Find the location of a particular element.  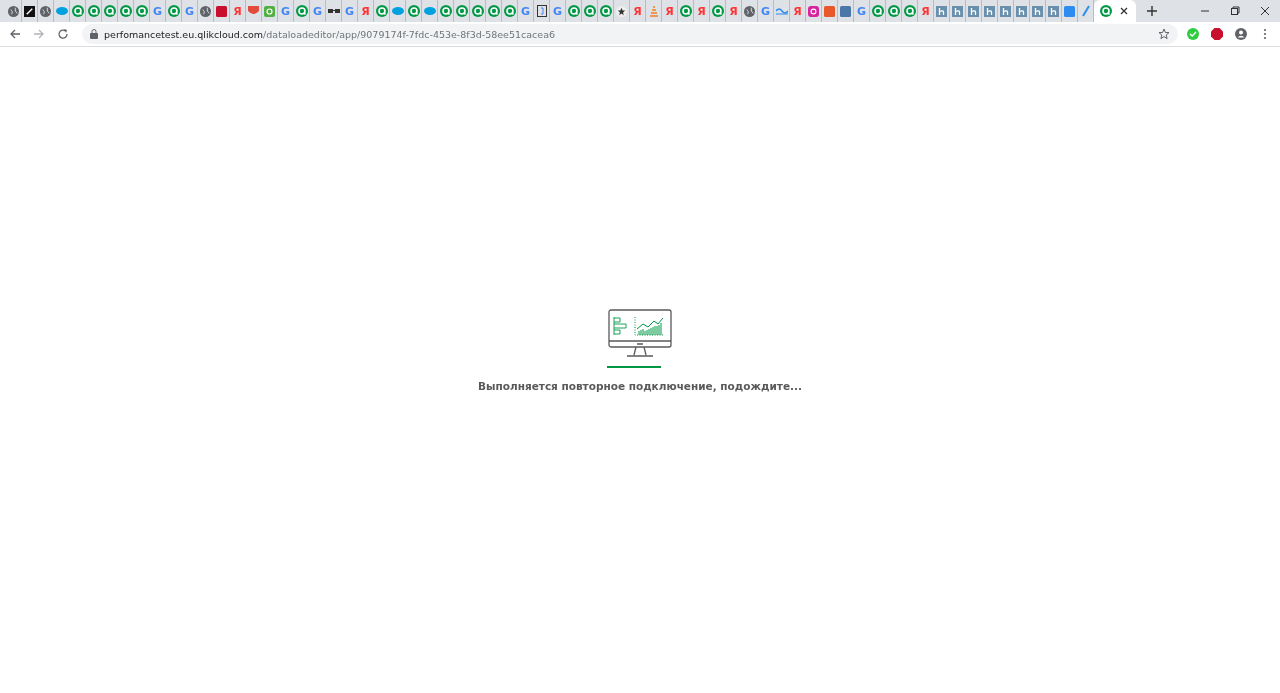

close-tab-button is located at coordinates (1124, 11).